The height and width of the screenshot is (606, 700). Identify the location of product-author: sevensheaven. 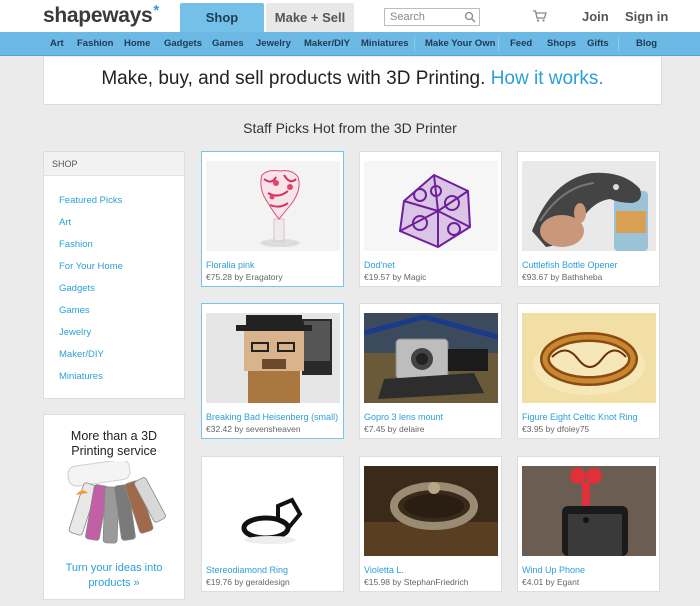
(273, 429).